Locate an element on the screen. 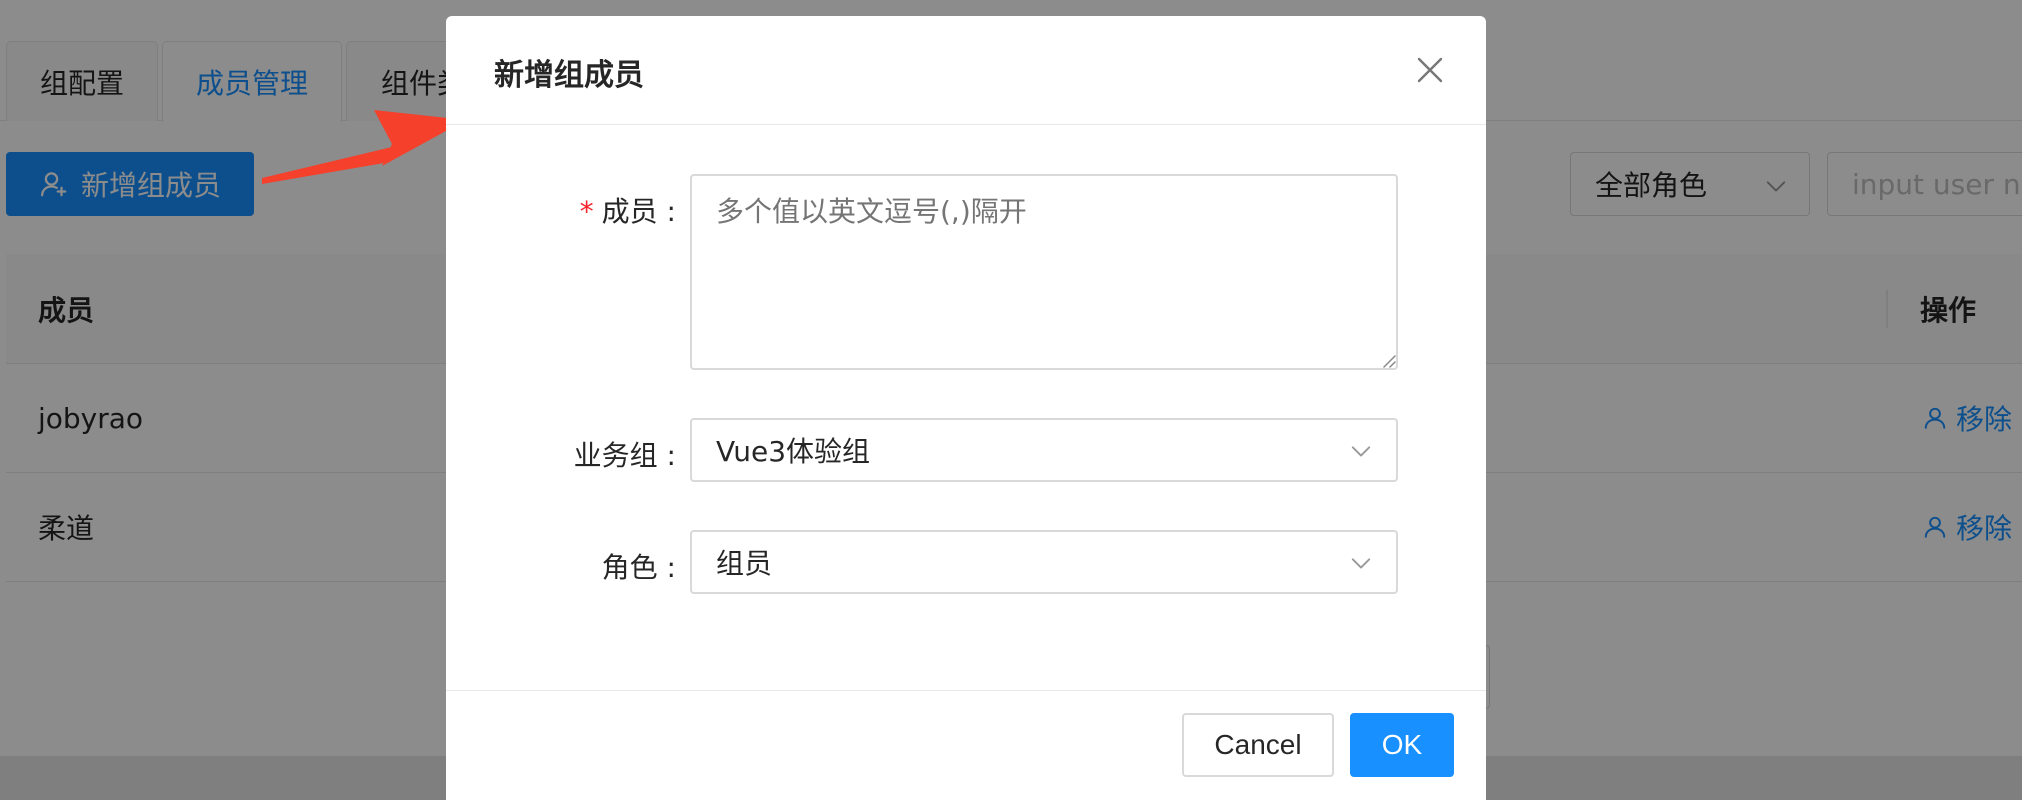  members-label: * 成员 : is located at coordinates (561, 210).